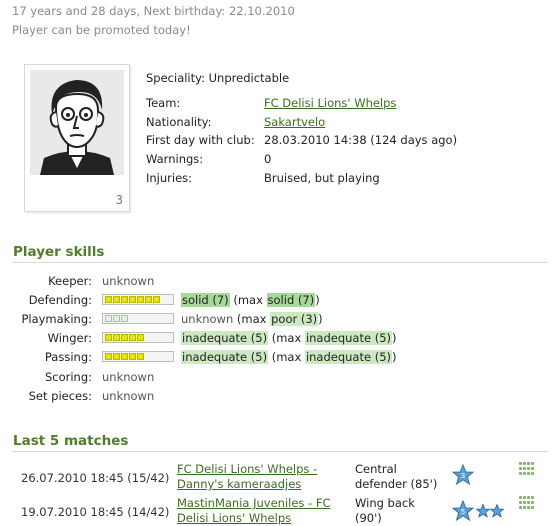 The image size is (556, 526). I want to click on skill-label: Winger:, so click(69, 338).